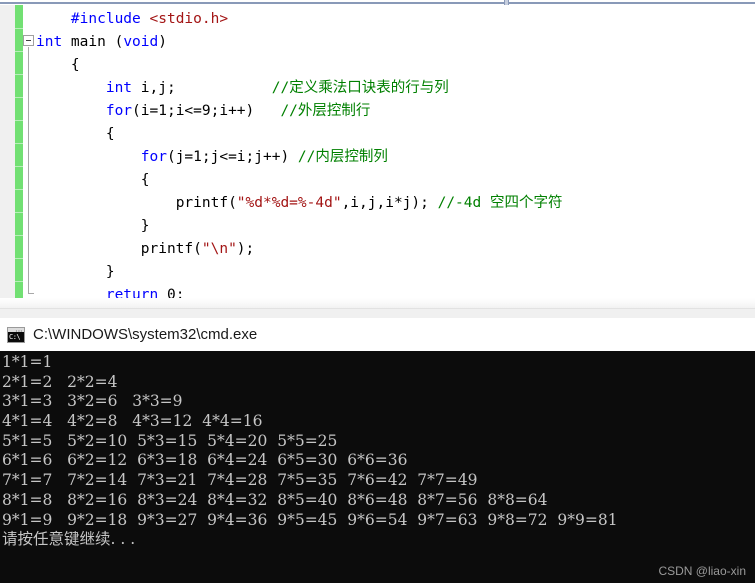 This screenshot has height=583, width=755. What do you see at coordinates (175, 440) in the screenshot?
I see `console-line: 5*1=5 5*2=10 5*3=15 5*4=20 5*5=25` at bounding box center [175, 440].